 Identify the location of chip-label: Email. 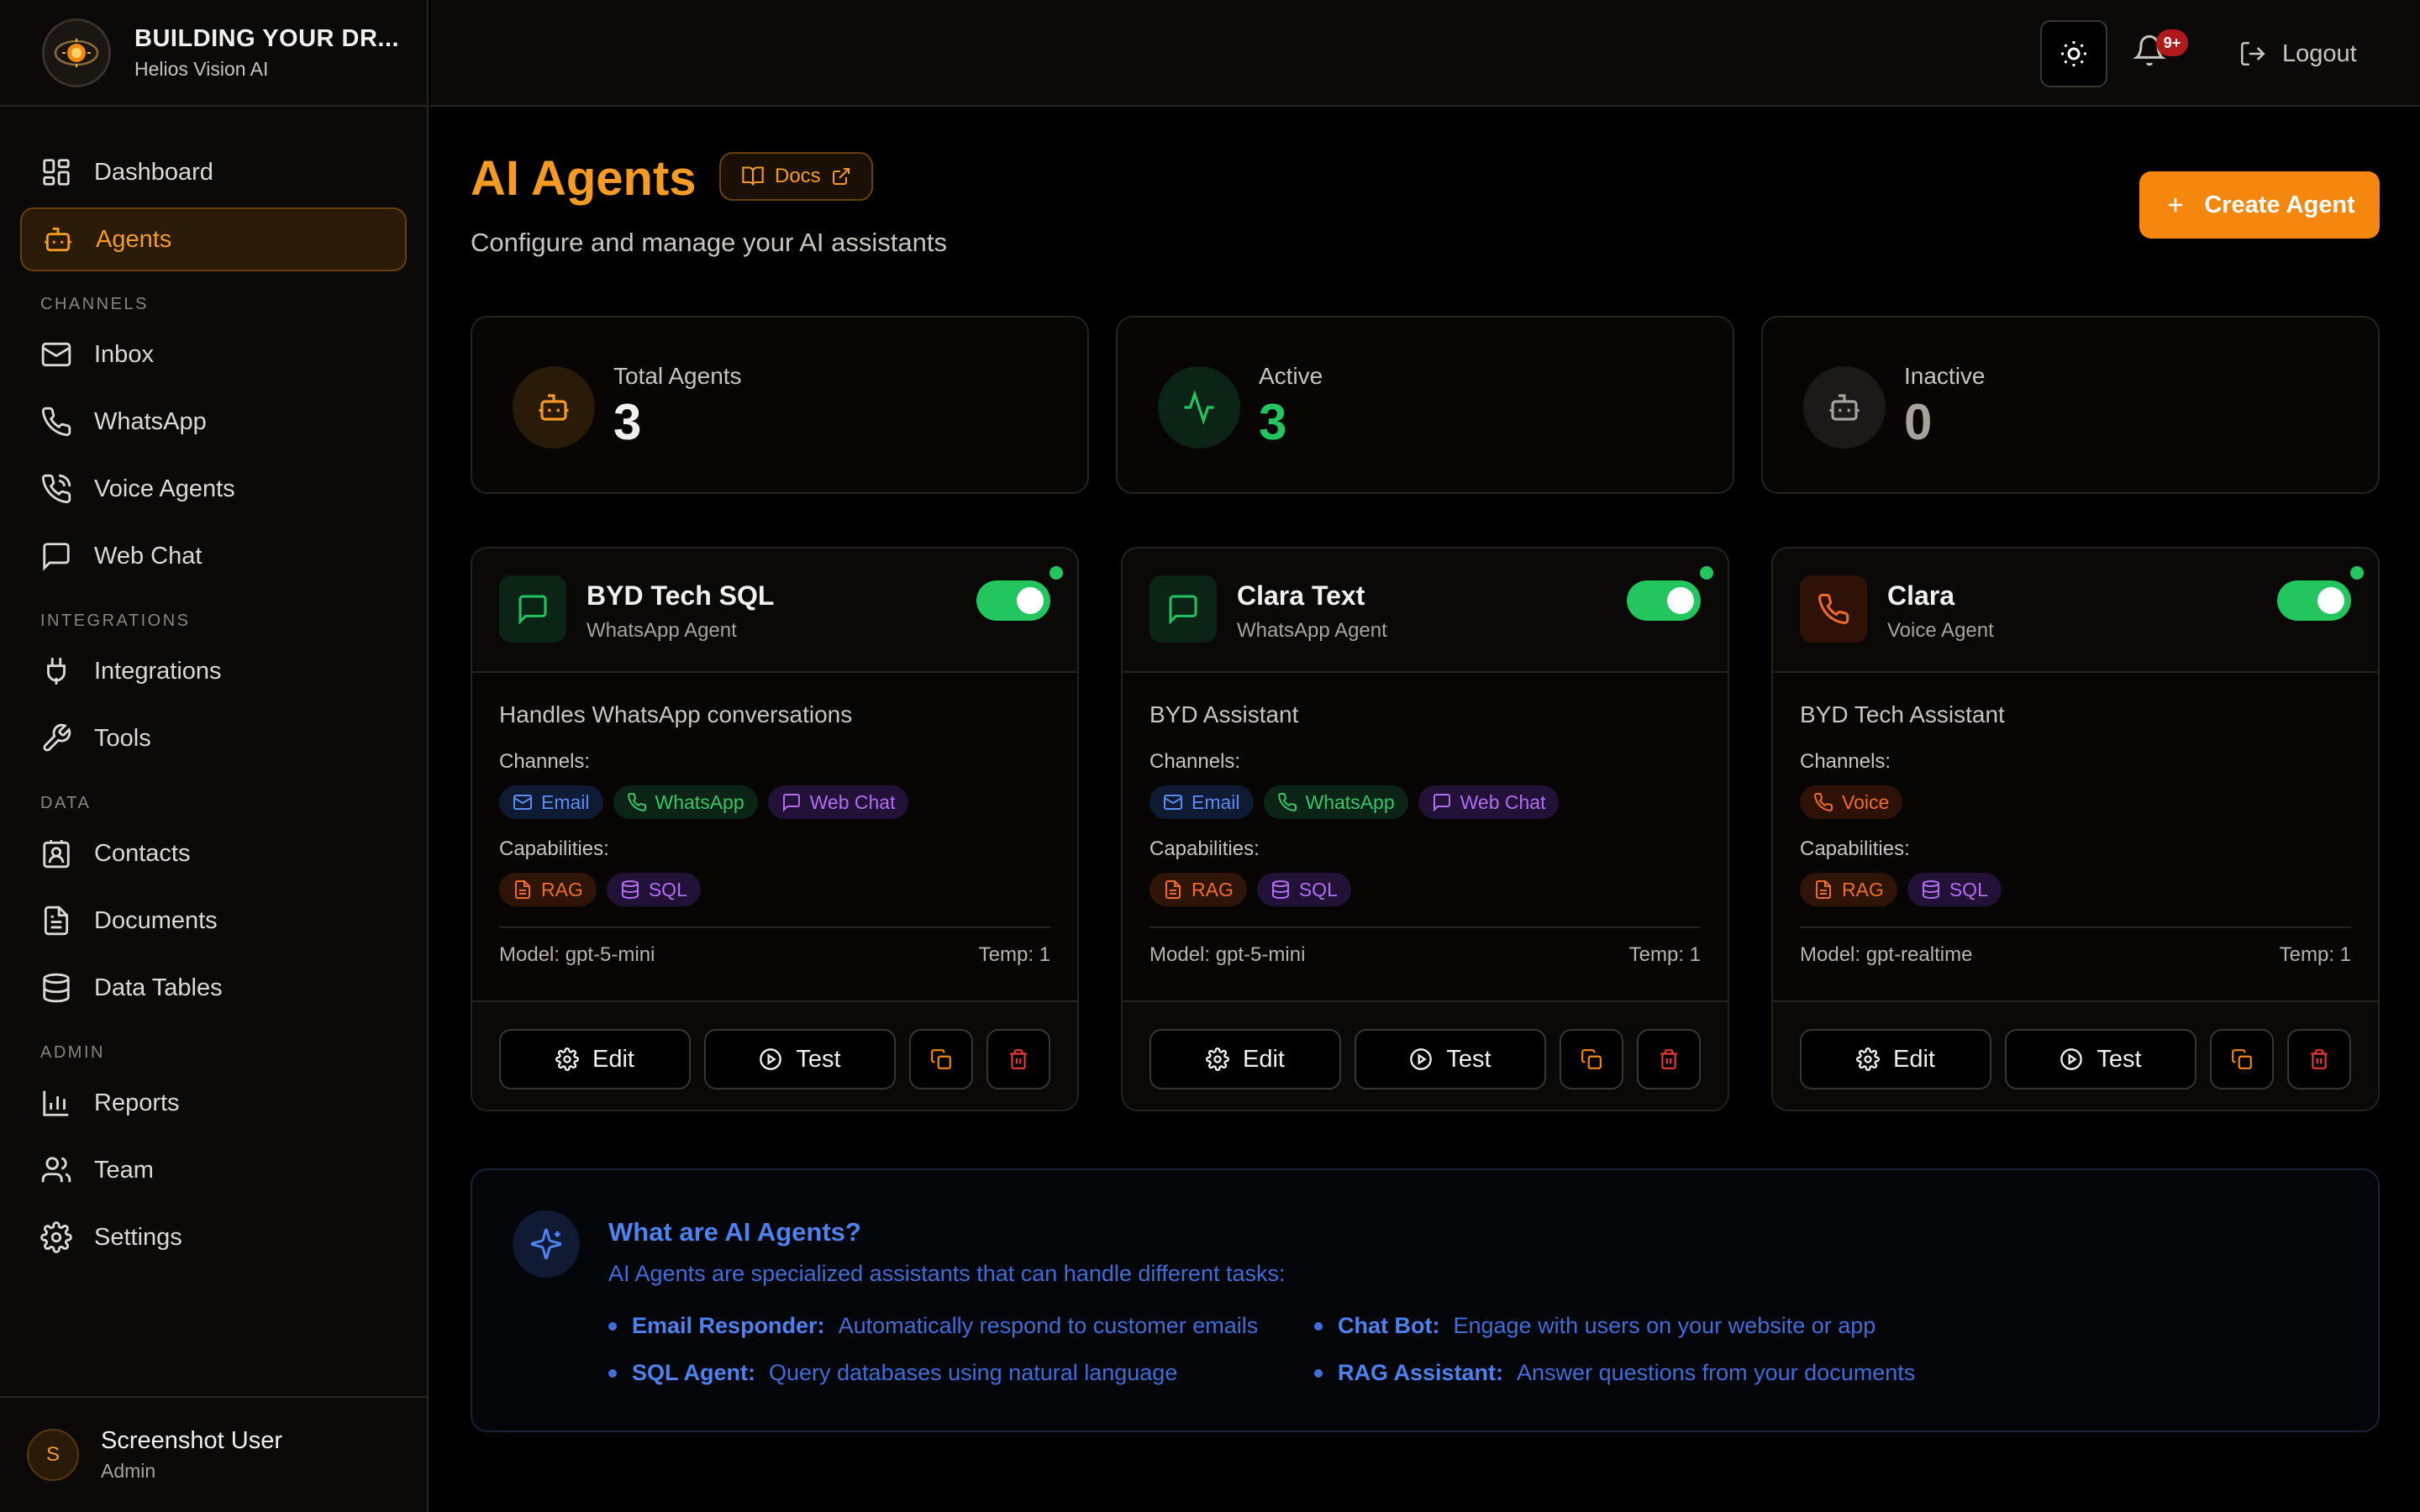
(566, 801).